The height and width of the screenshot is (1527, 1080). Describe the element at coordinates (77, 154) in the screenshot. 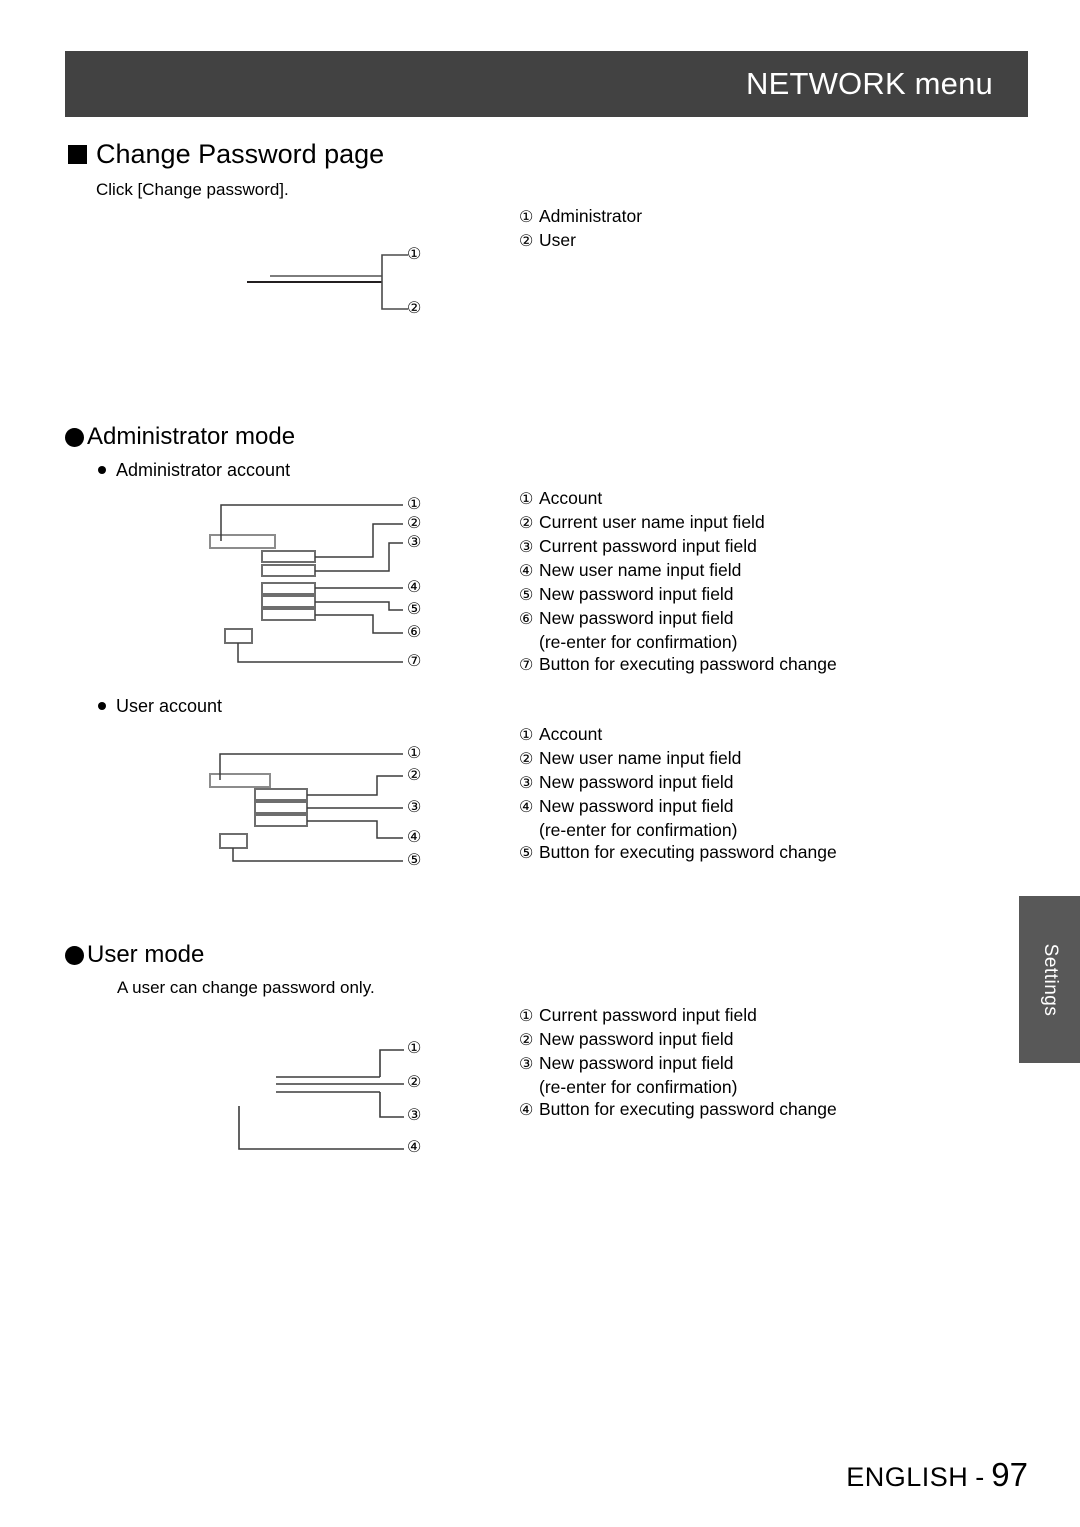

I see `square-bullet-icon` at that location.